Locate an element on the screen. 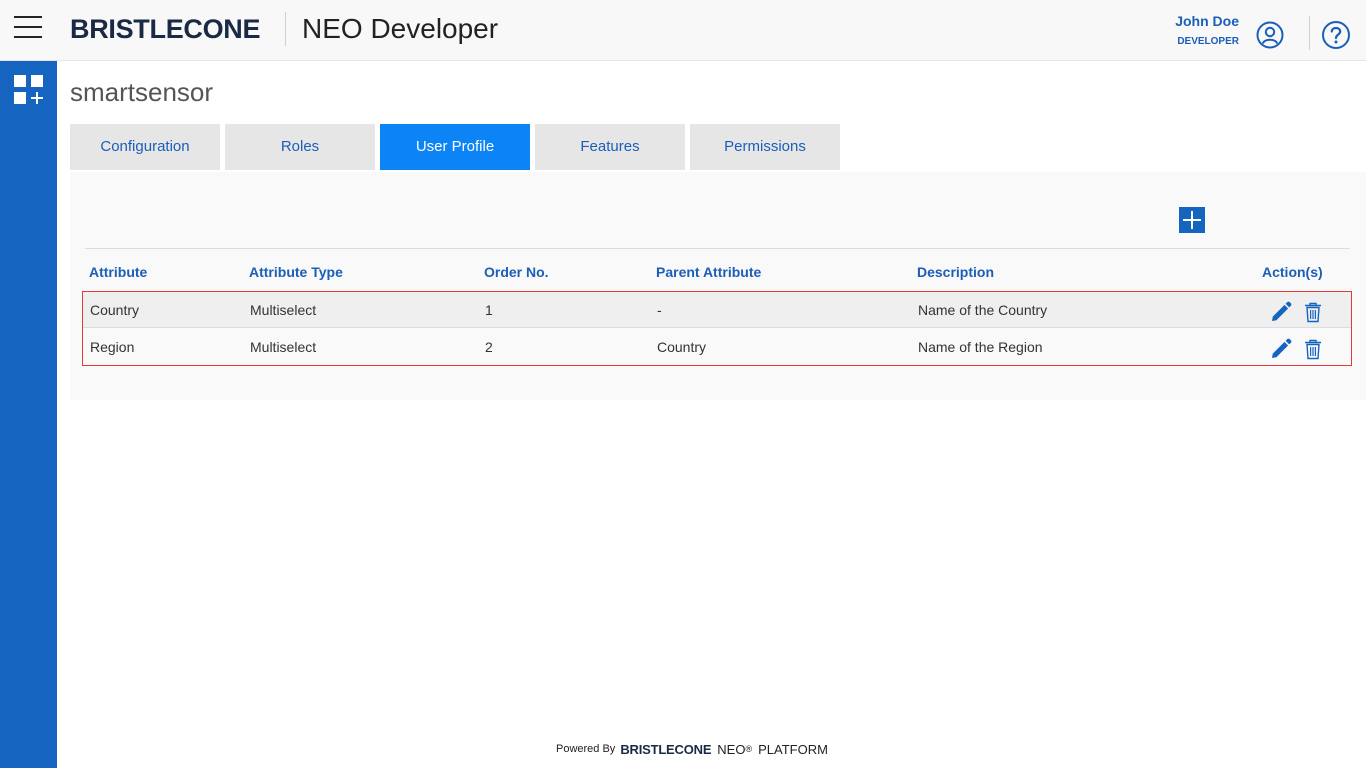  footer-brand: BRISTLECONE is located at coordinates (666, 749).